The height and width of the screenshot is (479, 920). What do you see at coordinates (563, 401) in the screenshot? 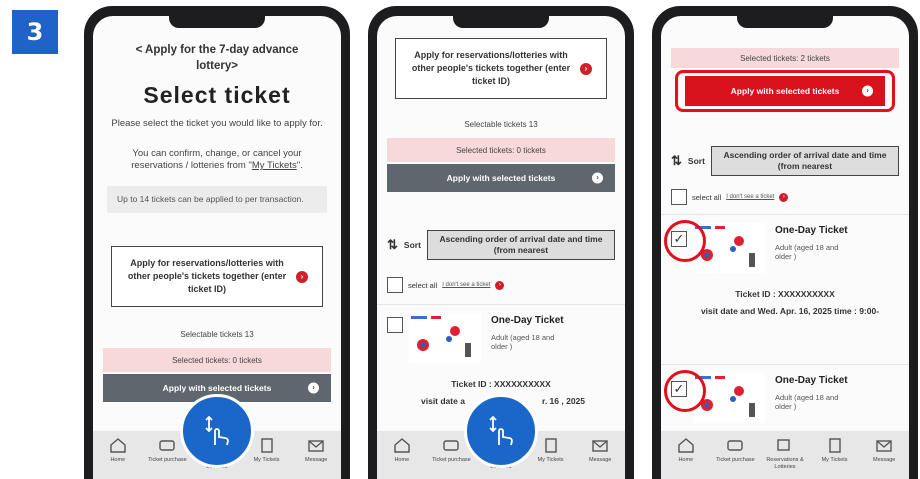
I see `visit-date-tail: r. 16 , 2025` at bounding box center [563, 401].